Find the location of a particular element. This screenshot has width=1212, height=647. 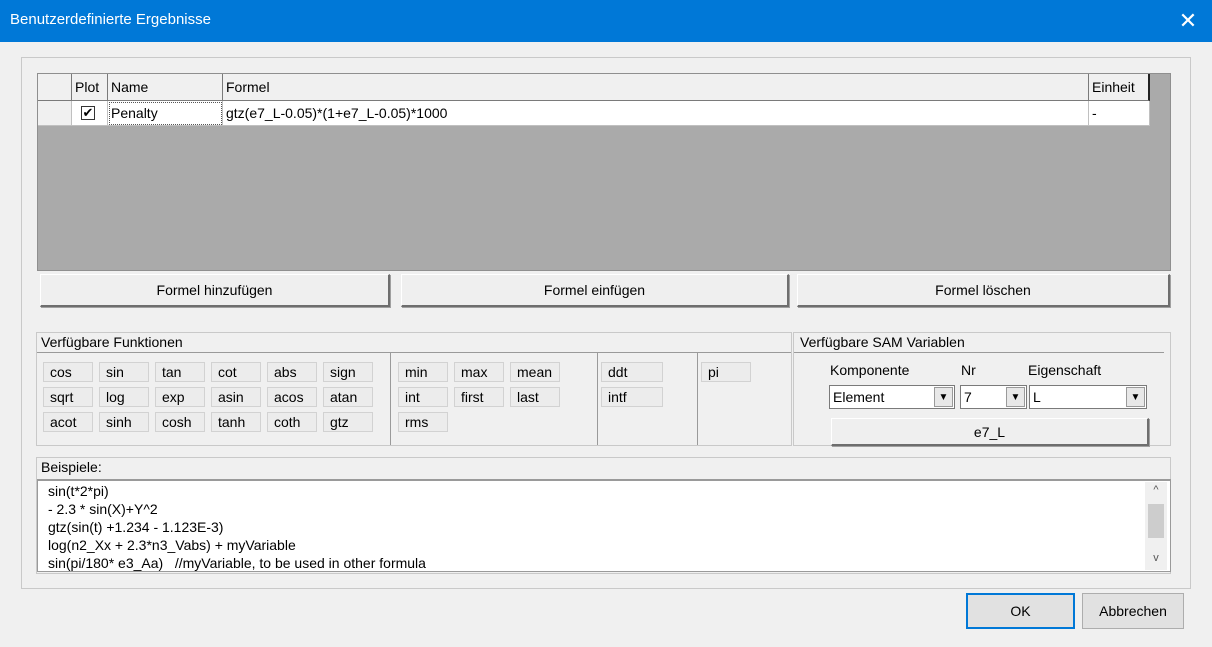

func-button: coth is located at coordinates (292, 422).